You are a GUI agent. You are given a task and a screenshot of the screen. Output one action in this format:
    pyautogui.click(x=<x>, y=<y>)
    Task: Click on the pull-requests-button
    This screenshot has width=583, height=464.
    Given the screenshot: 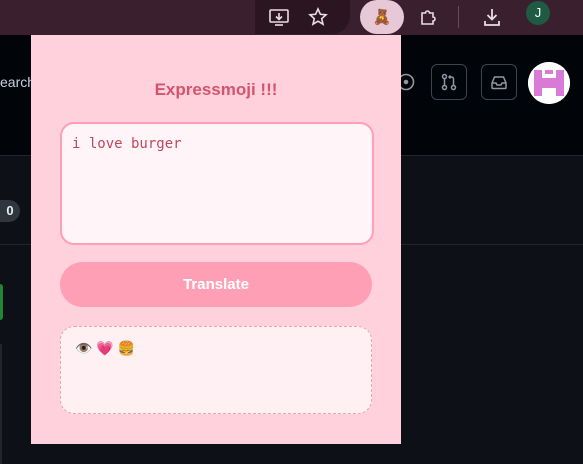 What is the action you would take?
    pyautogui.click(x=449, y=82)
    